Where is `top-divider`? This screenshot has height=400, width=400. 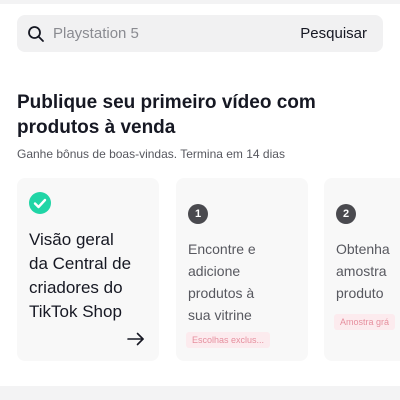
top-divider is located at coordinates (200, 2).